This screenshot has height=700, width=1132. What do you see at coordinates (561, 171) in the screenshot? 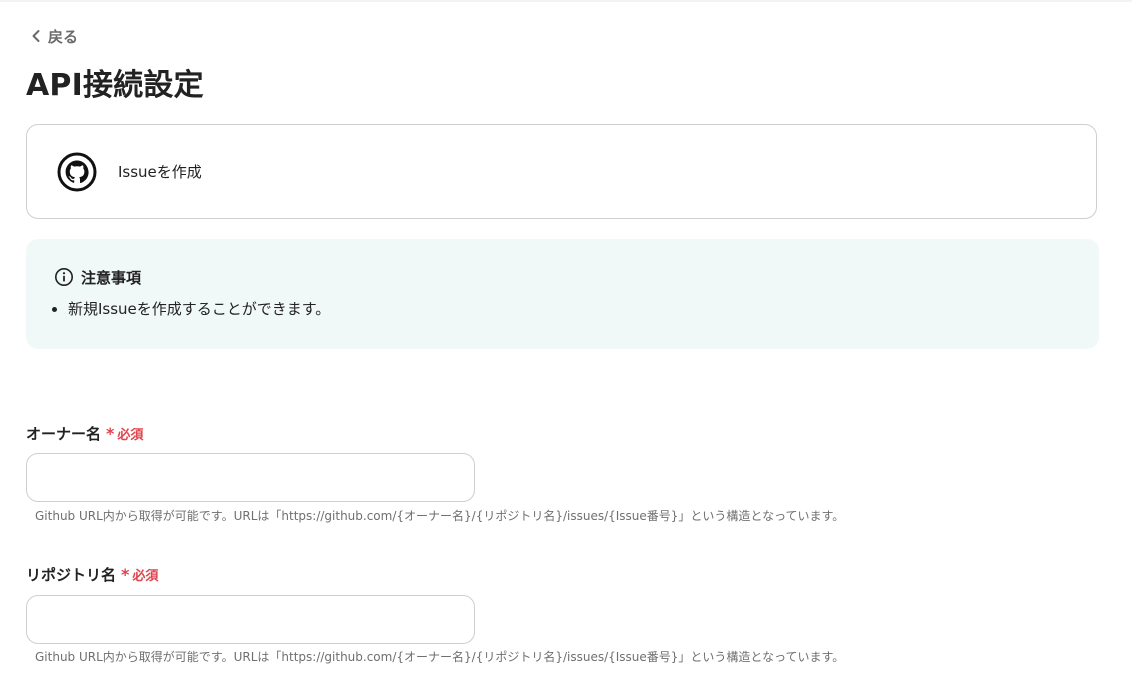
I see `action-card: Issueを作成` at bounding box center [561, 171].